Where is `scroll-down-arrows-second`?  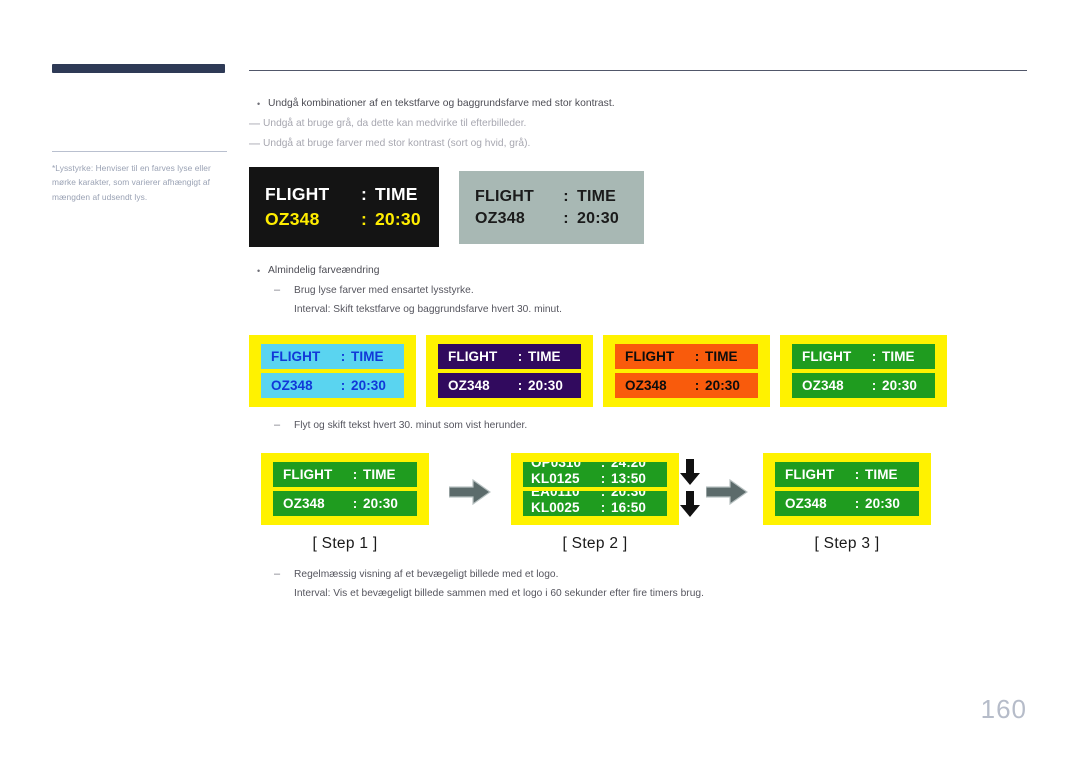 scroll-down-arrows-second is located at coordinates (690, 507).